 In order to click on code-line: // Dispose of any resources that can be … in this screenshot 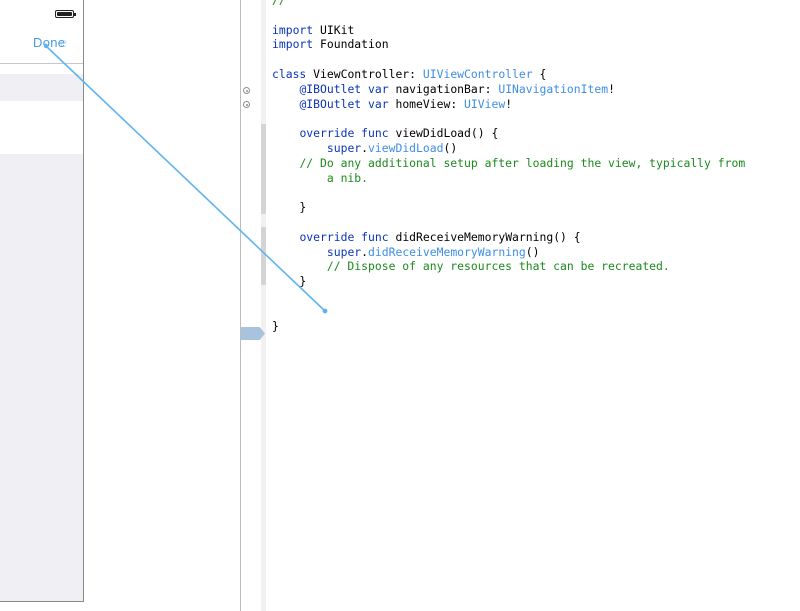, I will do `click(536, 266)`.